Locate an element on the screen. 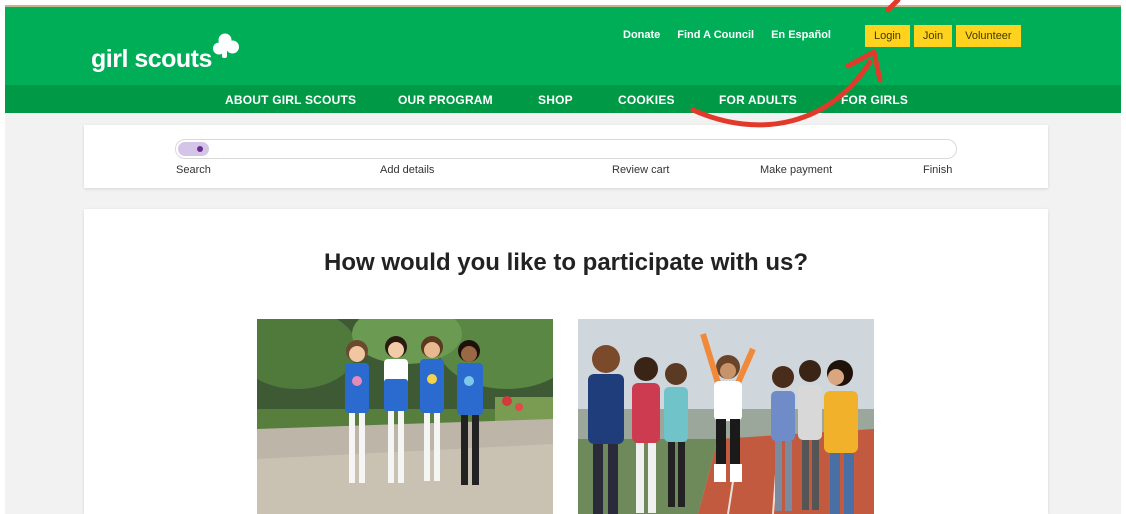 The width and height of the screenshot is (1126, 514). nav-item-cookies: COOKIES is located at coordinates (646, 100).